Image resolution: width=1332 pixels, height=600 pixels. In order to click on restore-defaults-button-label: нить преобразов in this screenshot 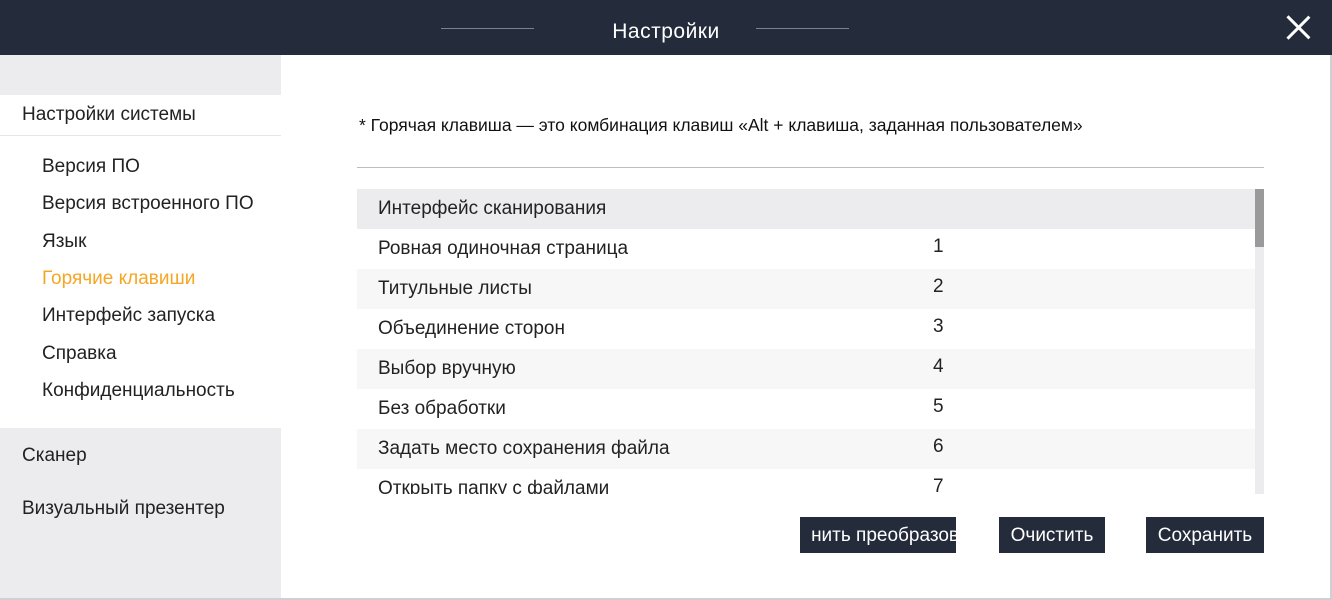, I will do `click(883, 535)`.